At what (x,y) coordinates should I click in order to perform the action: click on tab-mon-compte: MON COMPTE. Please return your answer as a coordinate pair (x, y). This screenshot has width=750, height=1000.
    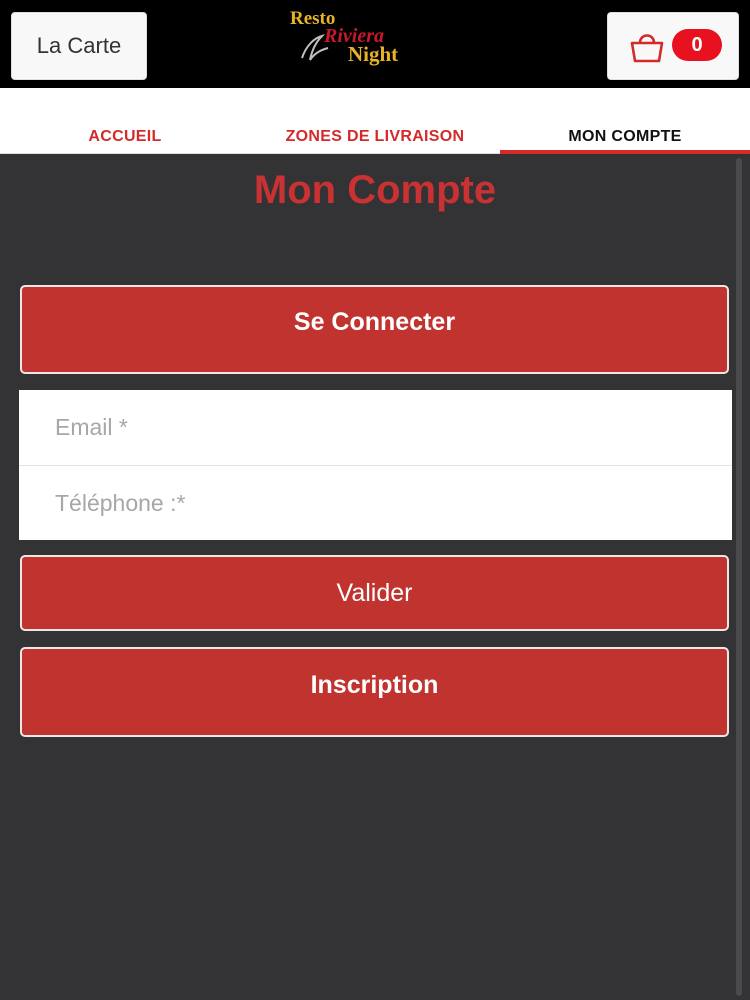
    Looking at the image, I should click on (625, 121).